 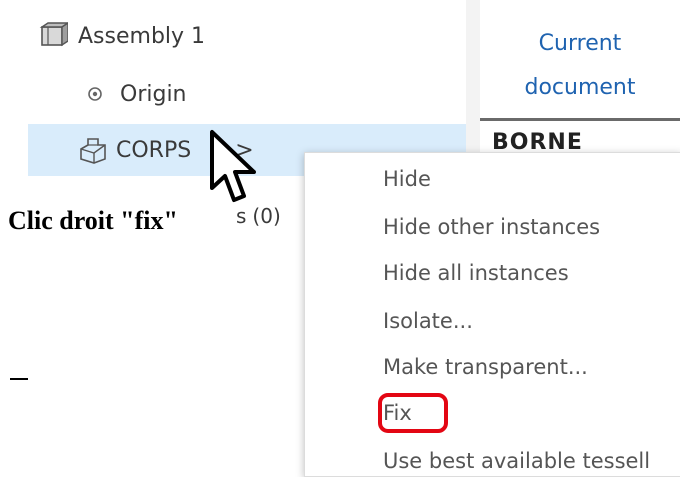 I want to click on fix-highlight-annotation, so click(x=413, y=413).